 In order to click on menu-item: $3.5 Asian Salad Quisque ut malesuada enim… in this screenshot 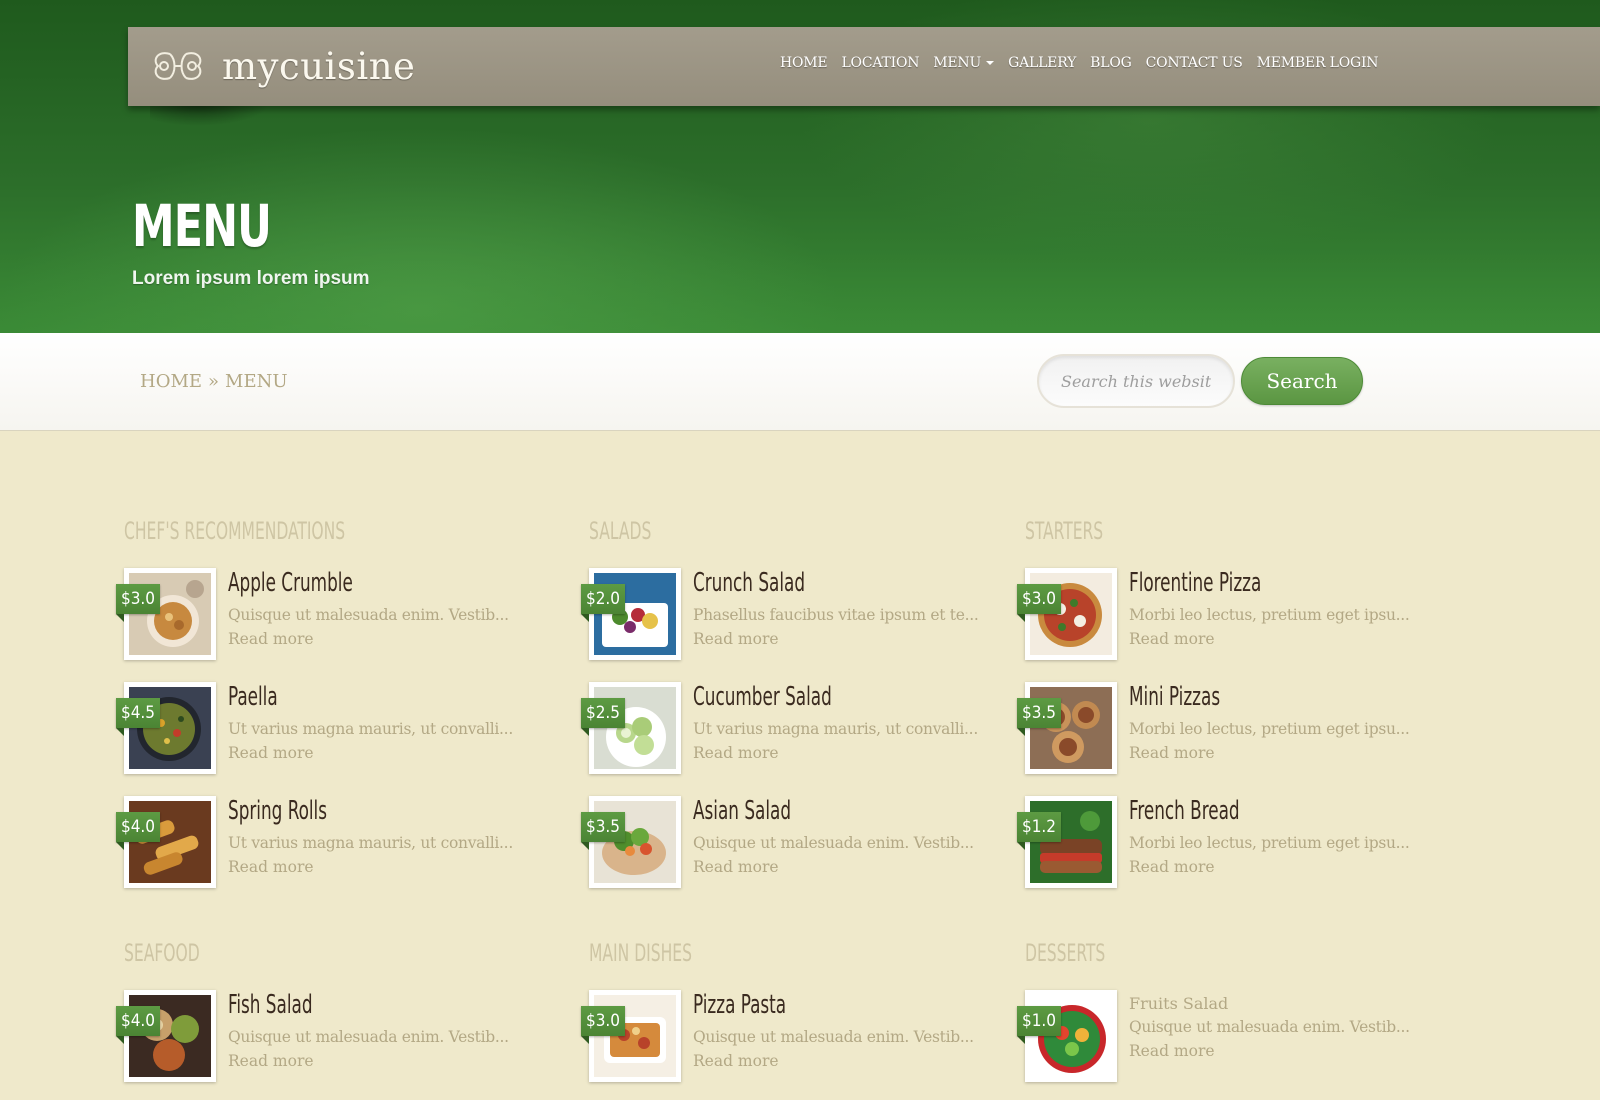, I will do `click(805, 853)`.